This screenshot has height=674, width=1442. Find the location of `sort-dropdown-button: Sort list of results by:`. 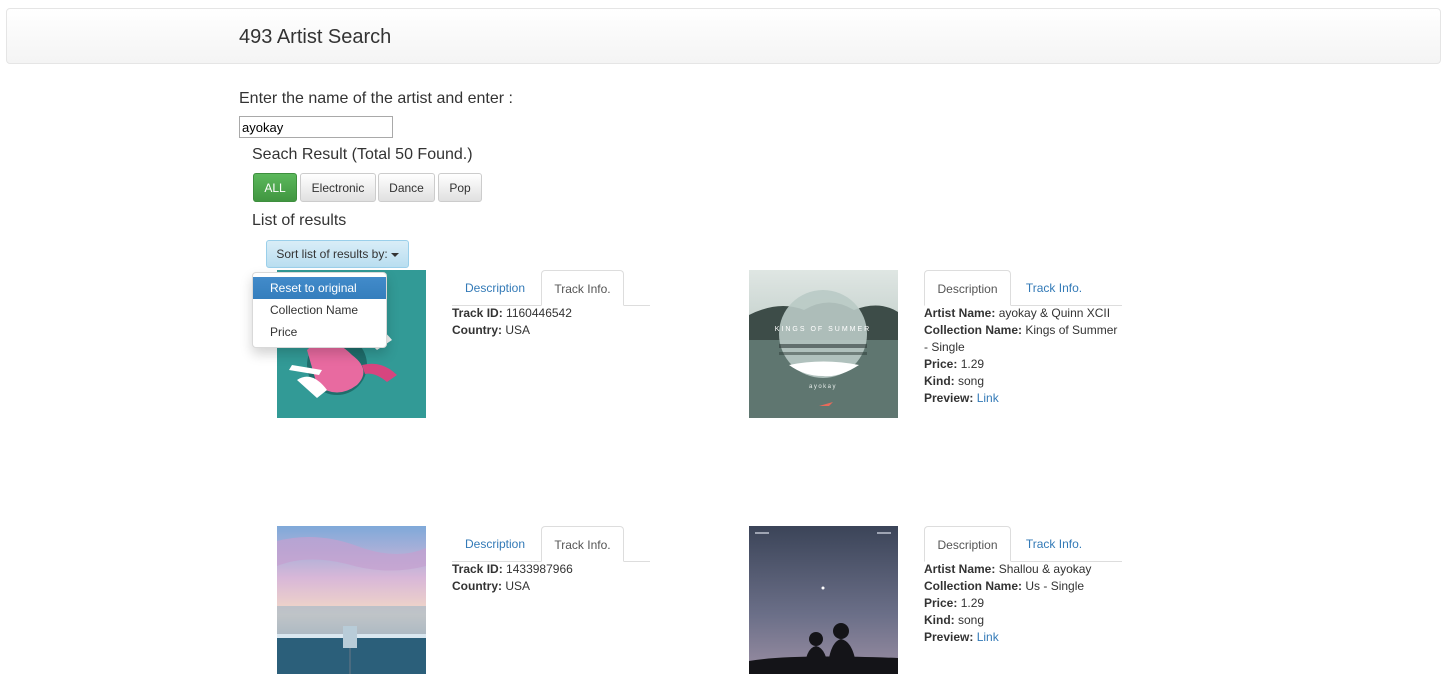

sort-dropdown-button: Sort list of results by: is located at coordinates (337, 254).